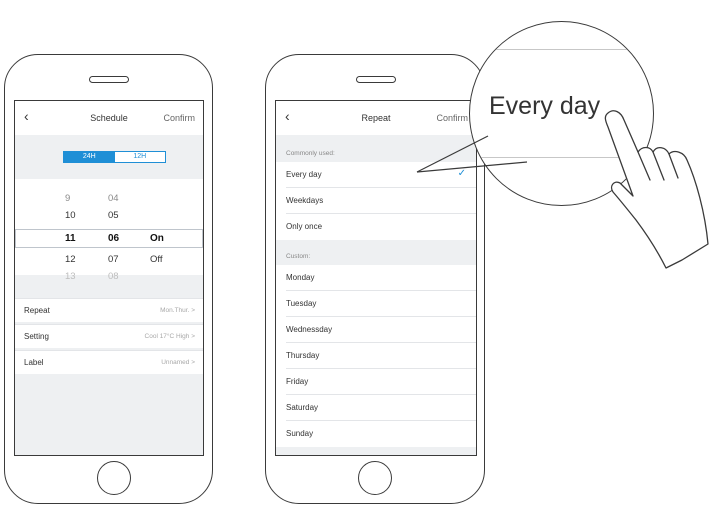  What do you see at coordinates (376, 434) in the screenshot?
I see `day-option-sunday: Sunday` at bounding box center [376, 434].